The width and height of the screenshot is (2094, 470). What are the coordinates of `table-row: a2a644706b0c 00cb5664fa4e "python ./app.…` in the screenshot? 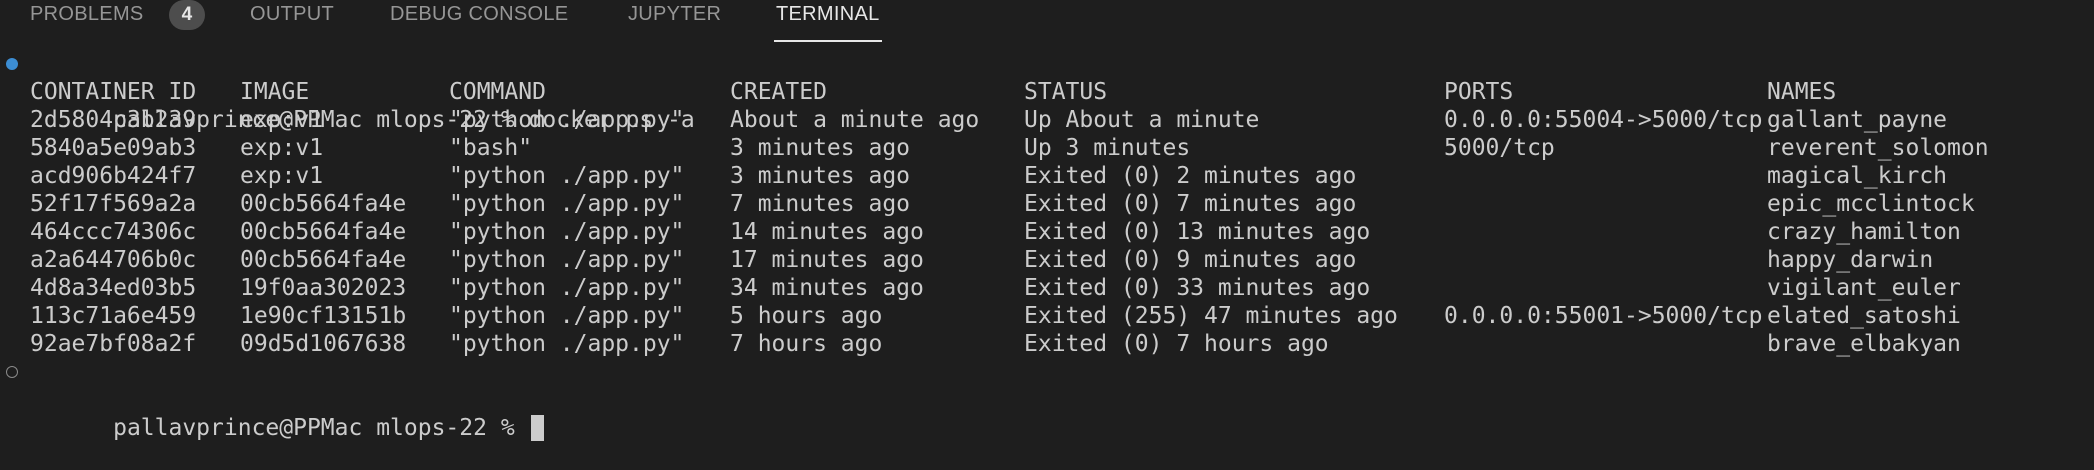 It's located at (981, 260).